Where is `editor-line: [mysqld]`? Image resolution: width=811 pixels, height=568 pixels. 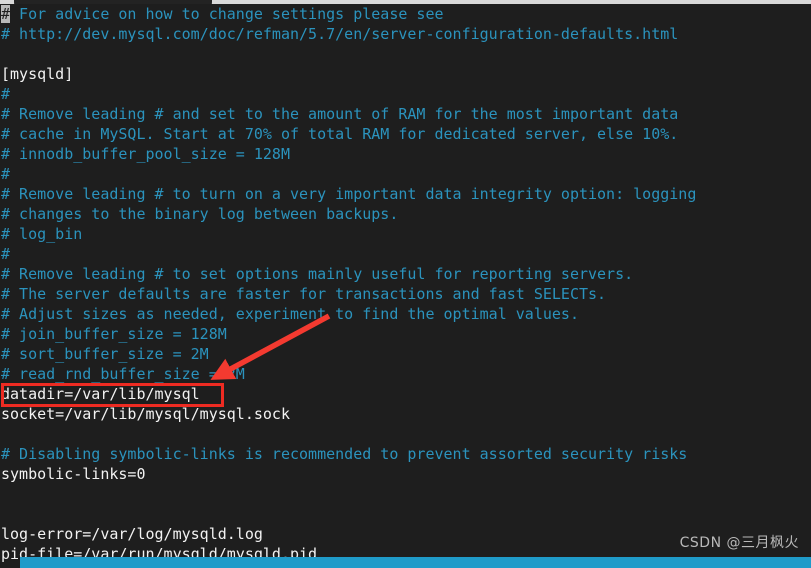 editor-line: [mysqld] is located at coordinates (405, 74).